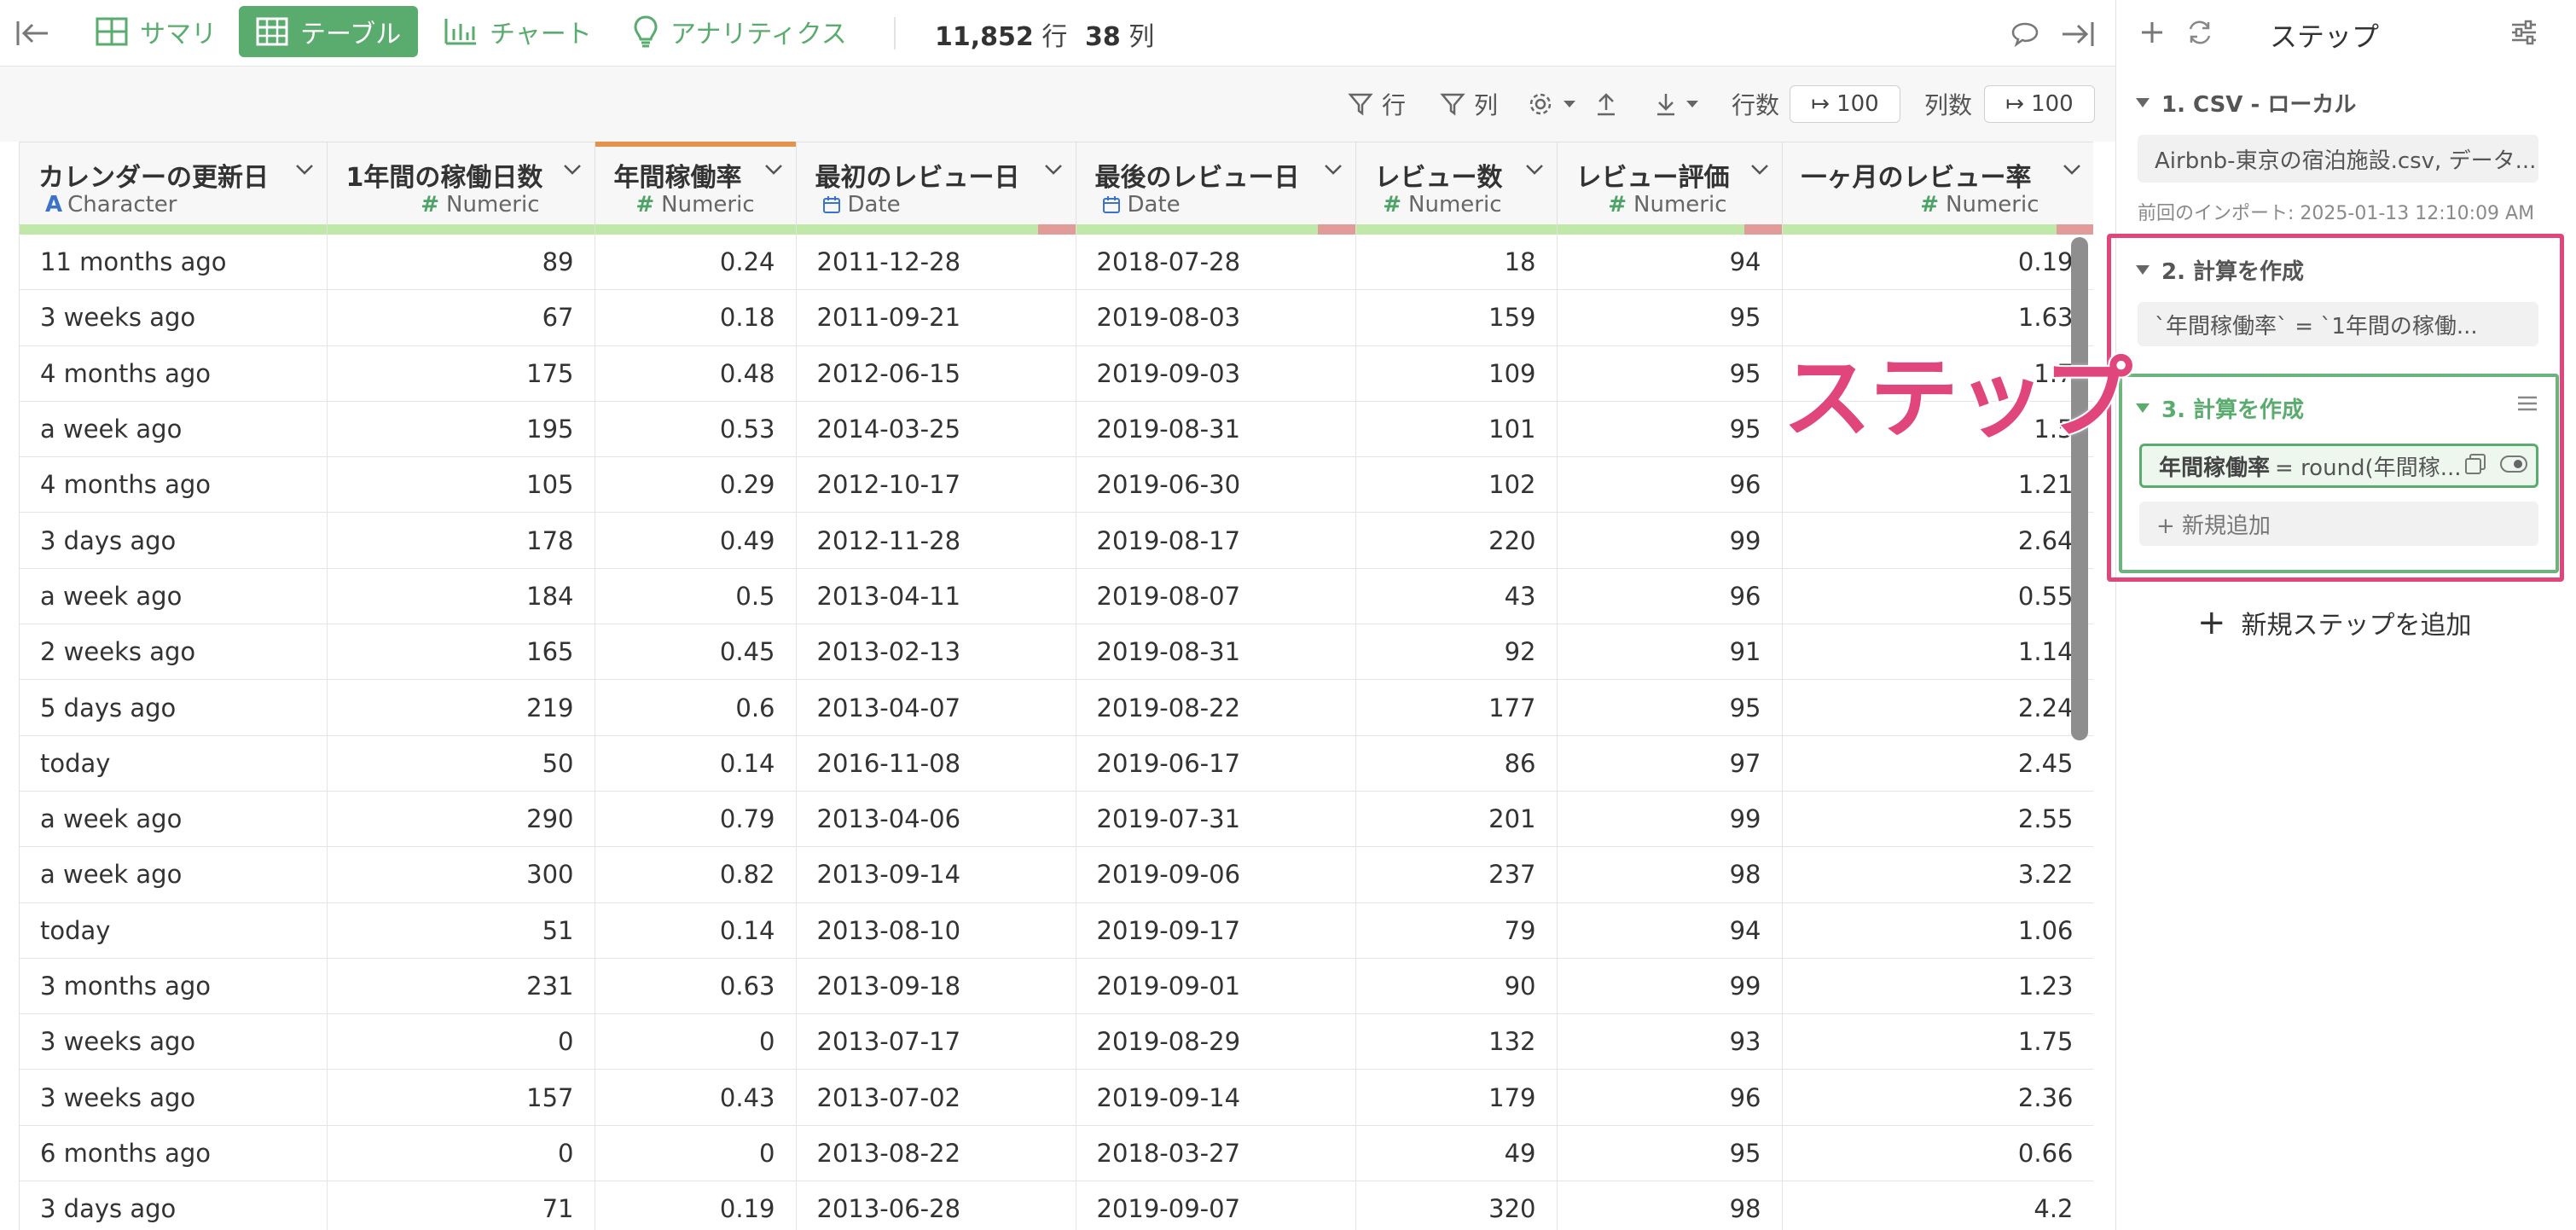 Image resolution: width=2576 pixels, height=1230 pixels. I want to click on table-cell: 2013-04-07, so click(936, 707).